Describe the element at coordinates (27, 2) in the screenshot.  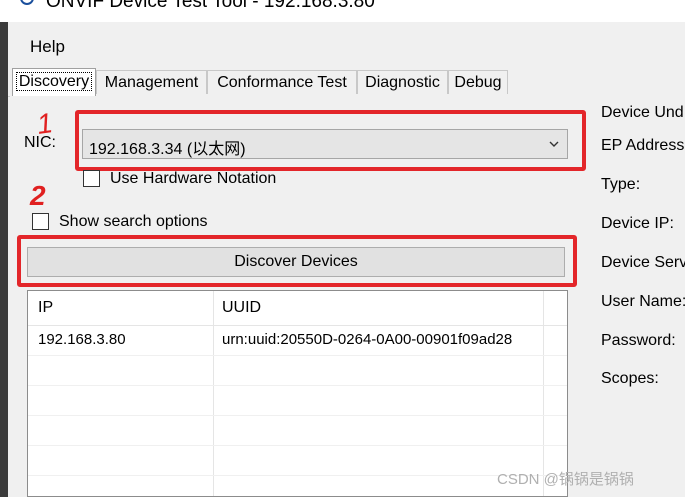
I see `app-logo-icon` at that location.